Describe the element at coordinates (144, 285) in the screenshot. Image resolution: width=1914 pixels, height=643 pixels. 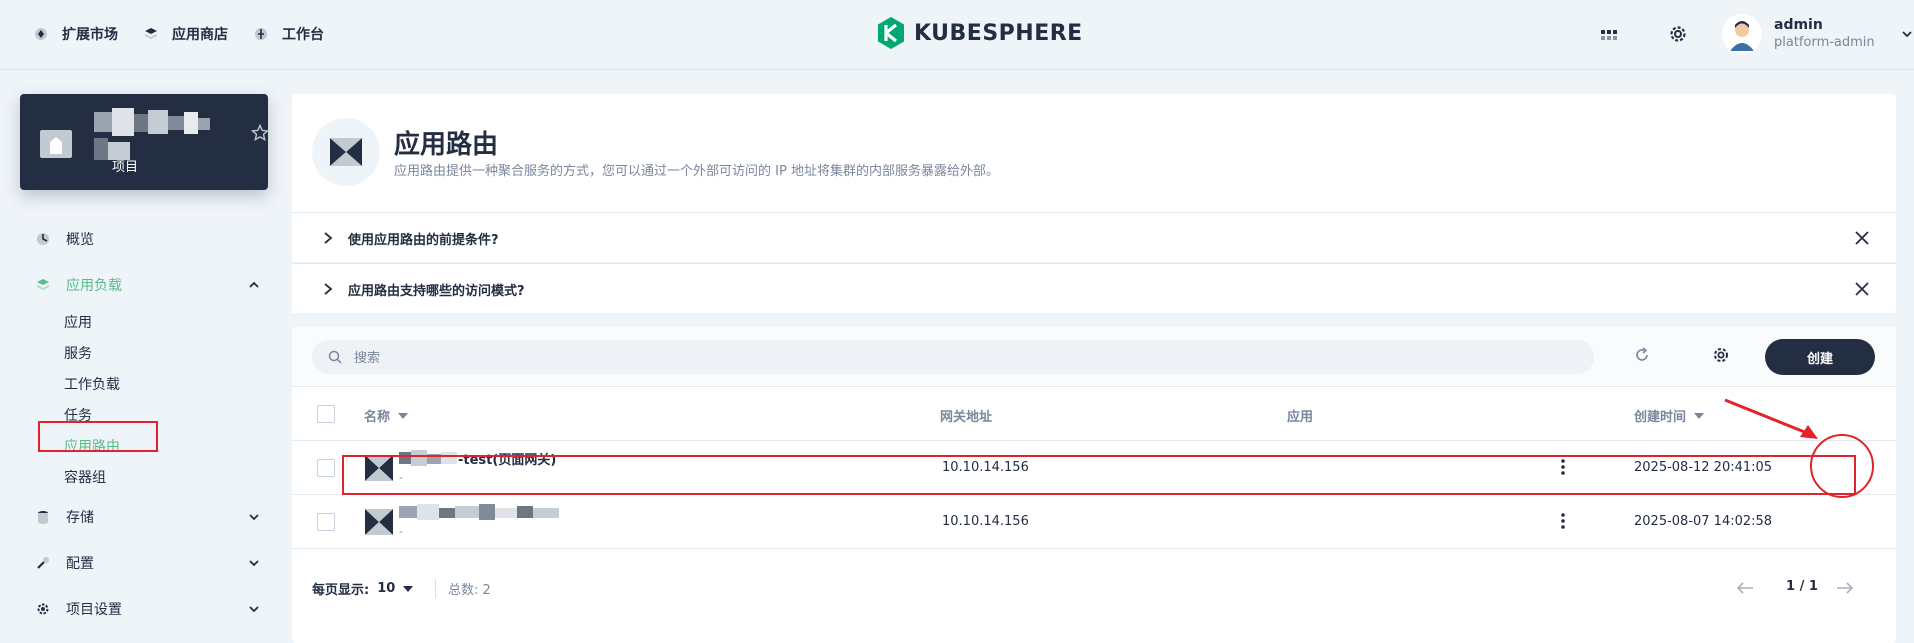
I see `sidebar-item-workloads: 应用负载` at that location.